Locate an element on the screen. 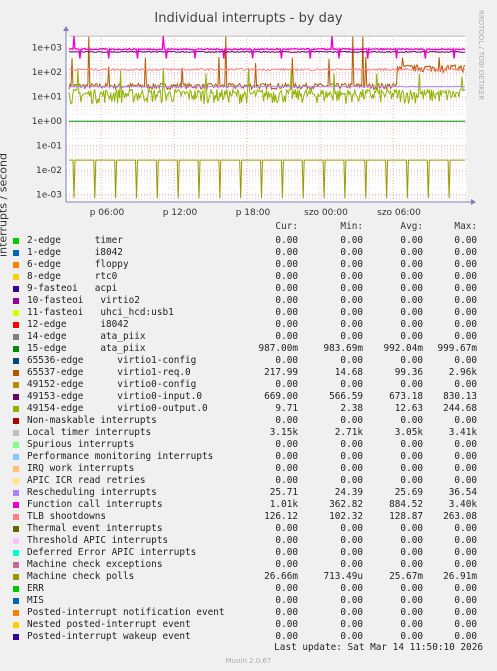  legend-row: Spurious interrupts 0.00 0.00 0.00 0.00 is located at coordinates (252, 445).